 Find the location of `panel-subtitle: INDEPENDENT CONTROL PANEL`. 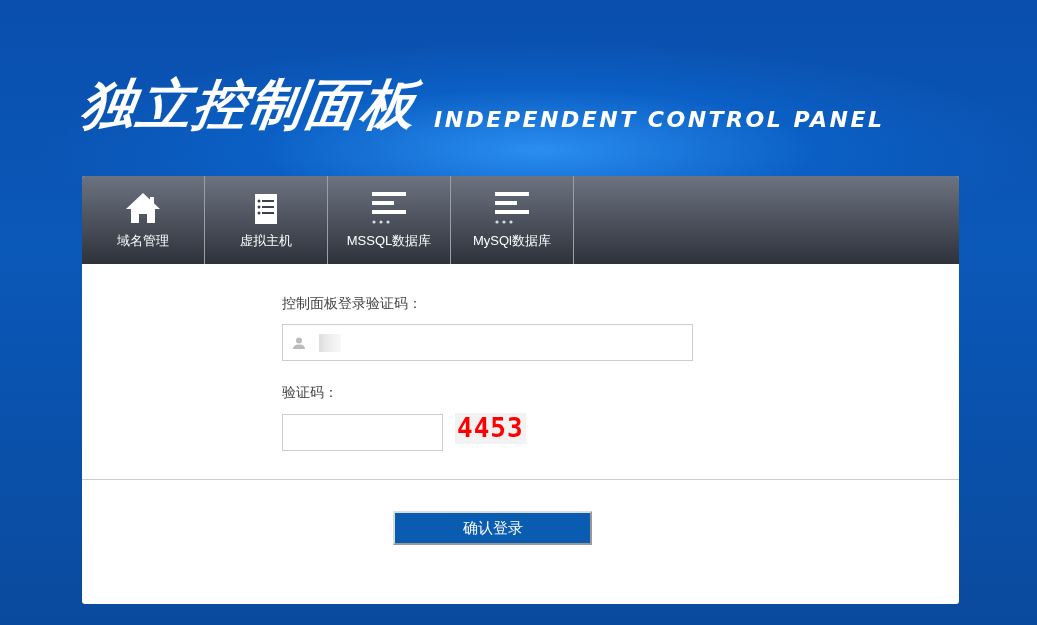

panel-subtitle: INDEPENDENT CONTROL PANEL is located at coordinates (659, 120).